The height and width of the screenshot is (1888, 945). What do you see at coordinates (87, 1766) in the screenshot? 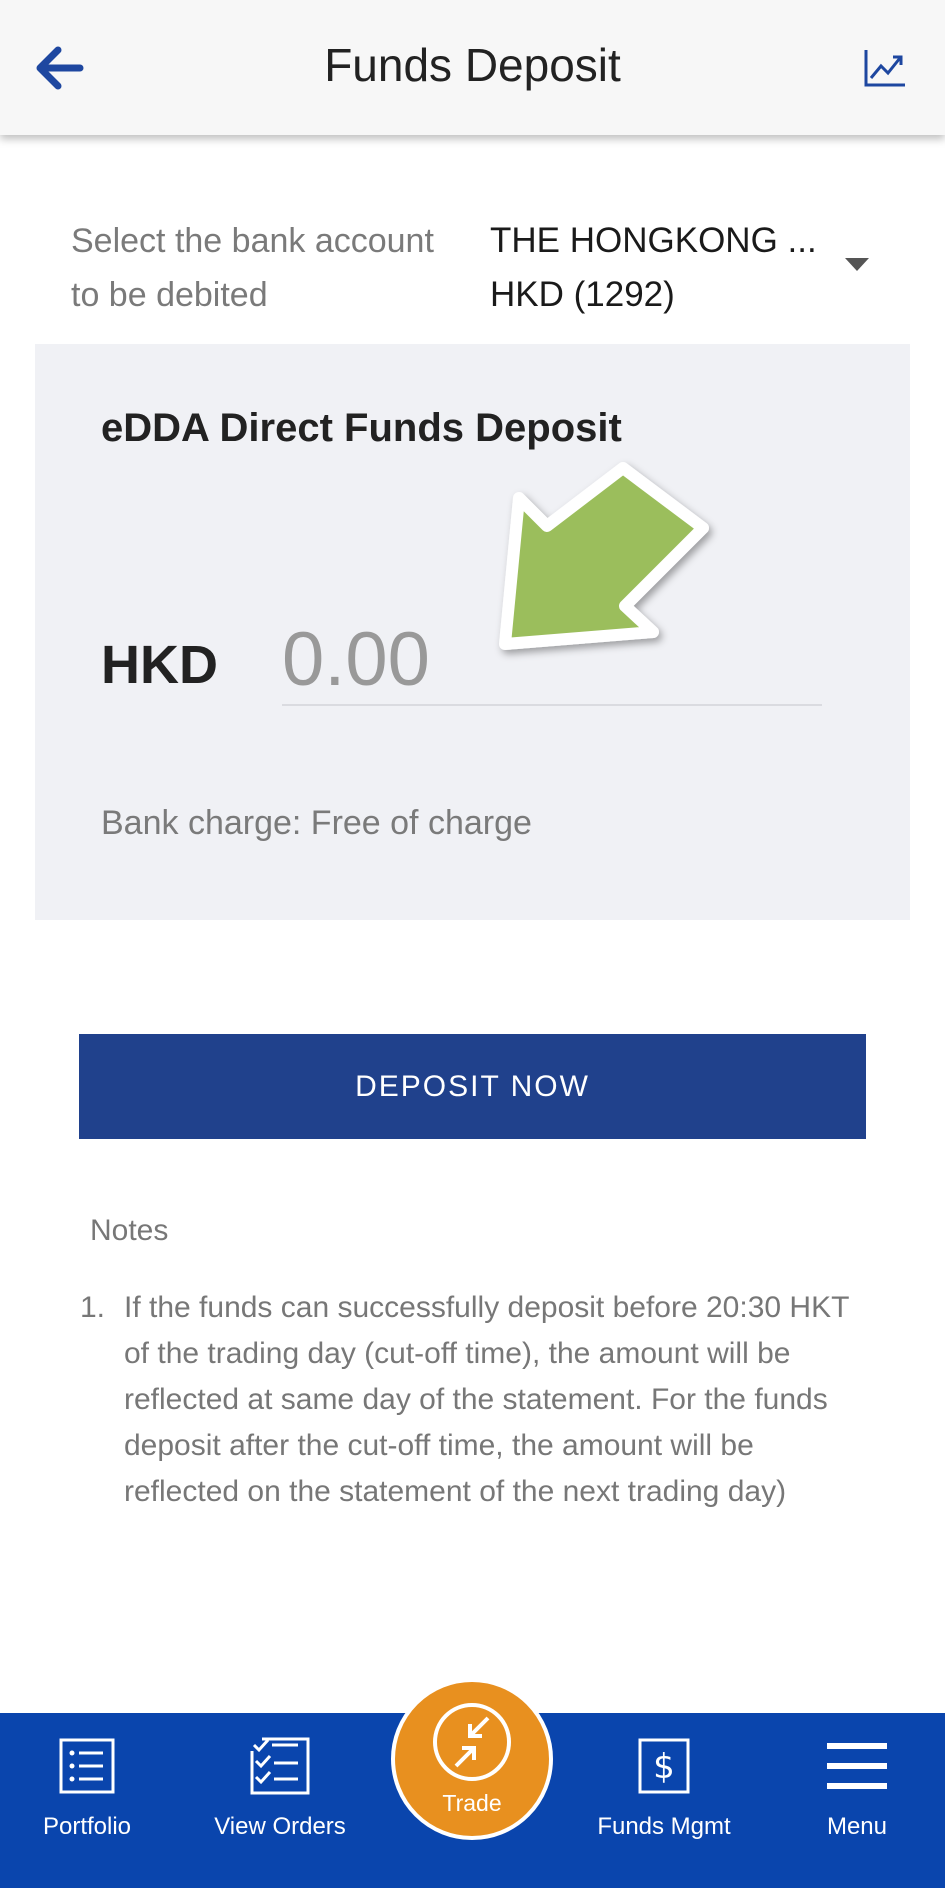
I see `list-icon` at bounding box center [87, 1766].